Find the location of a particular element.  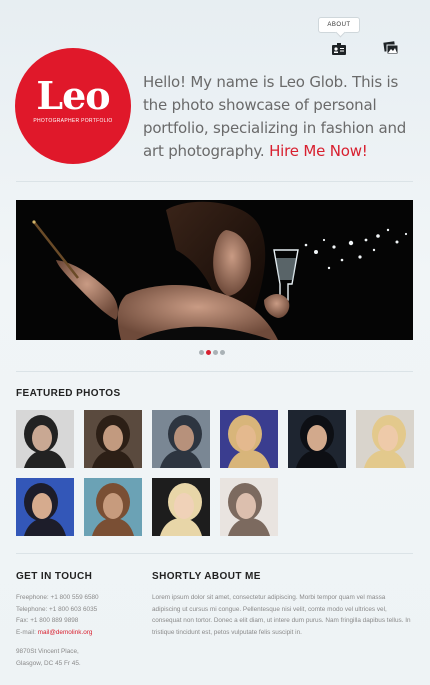

address-line-2: Glasgow, DC 45 Fr 45. is located at coordinates (48, 663).